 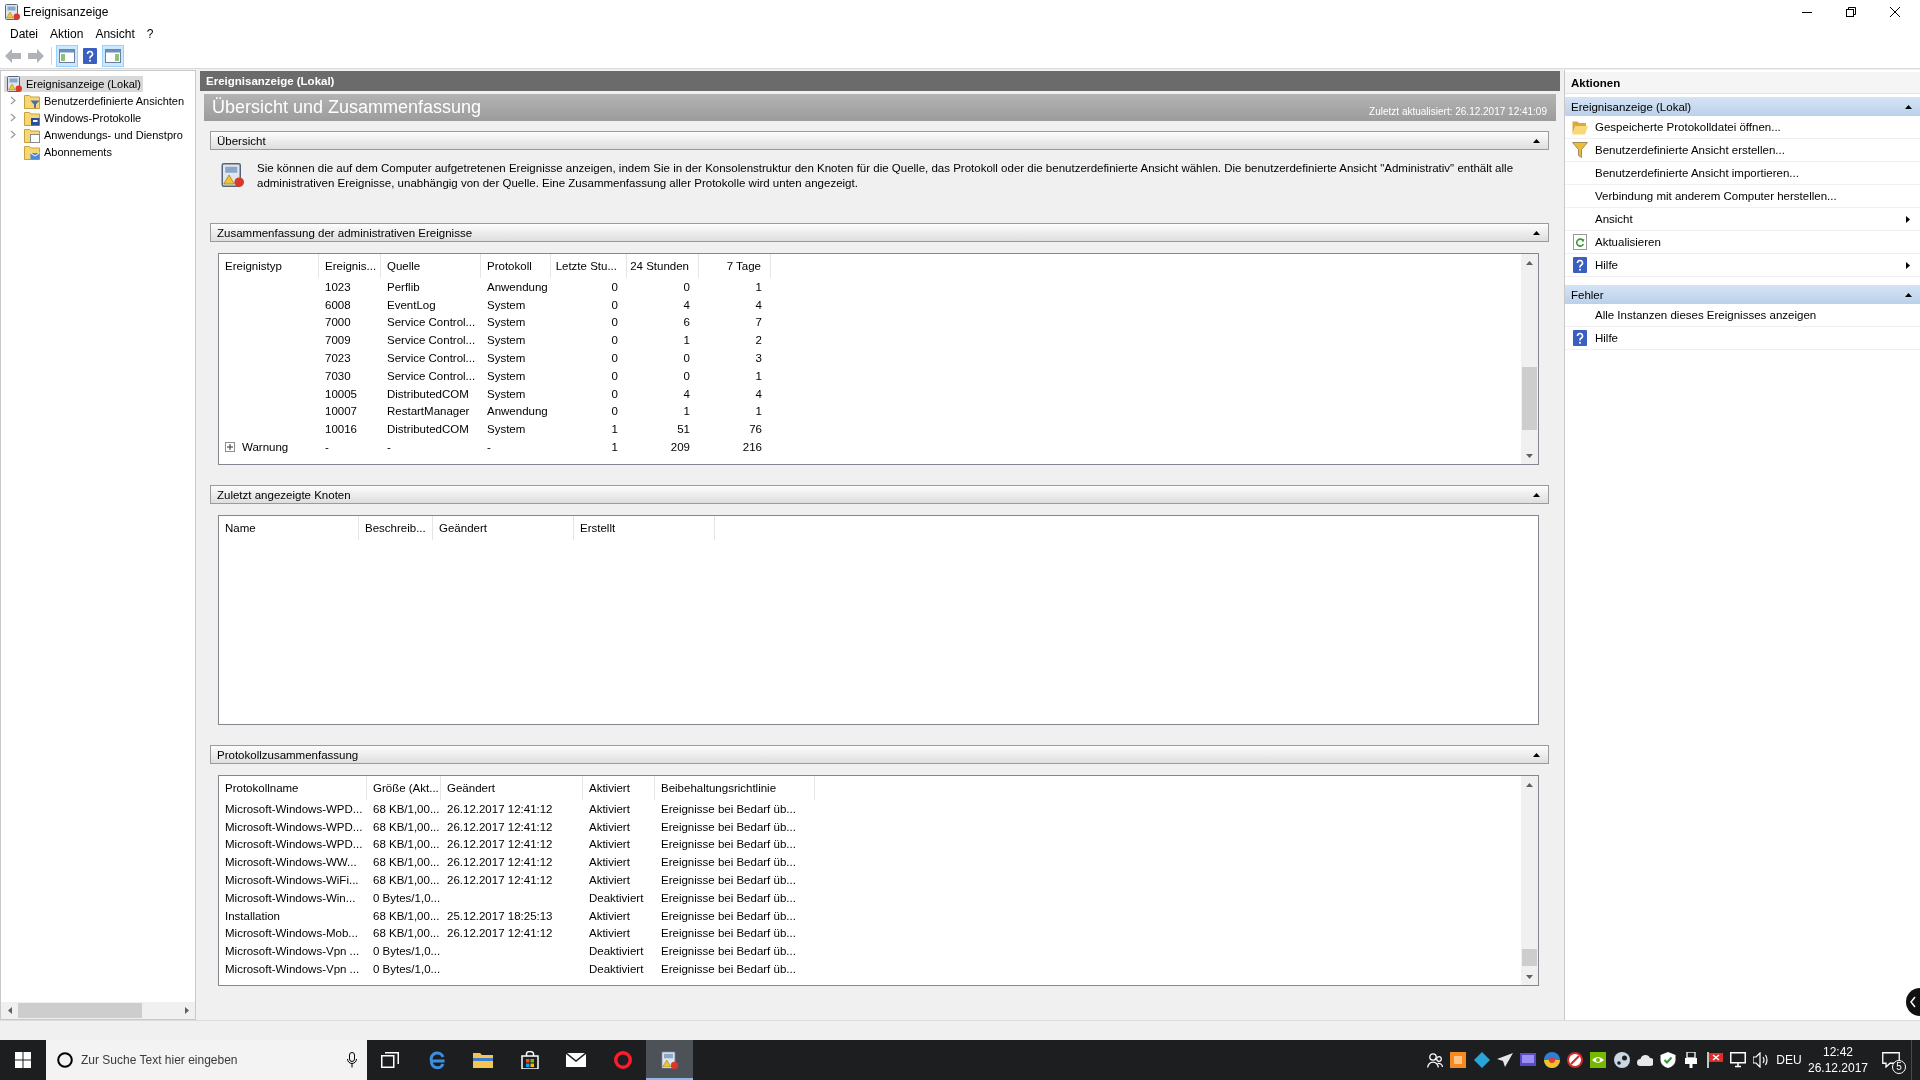 I want to click on ball-icon, so click(x=1551, y=1060).